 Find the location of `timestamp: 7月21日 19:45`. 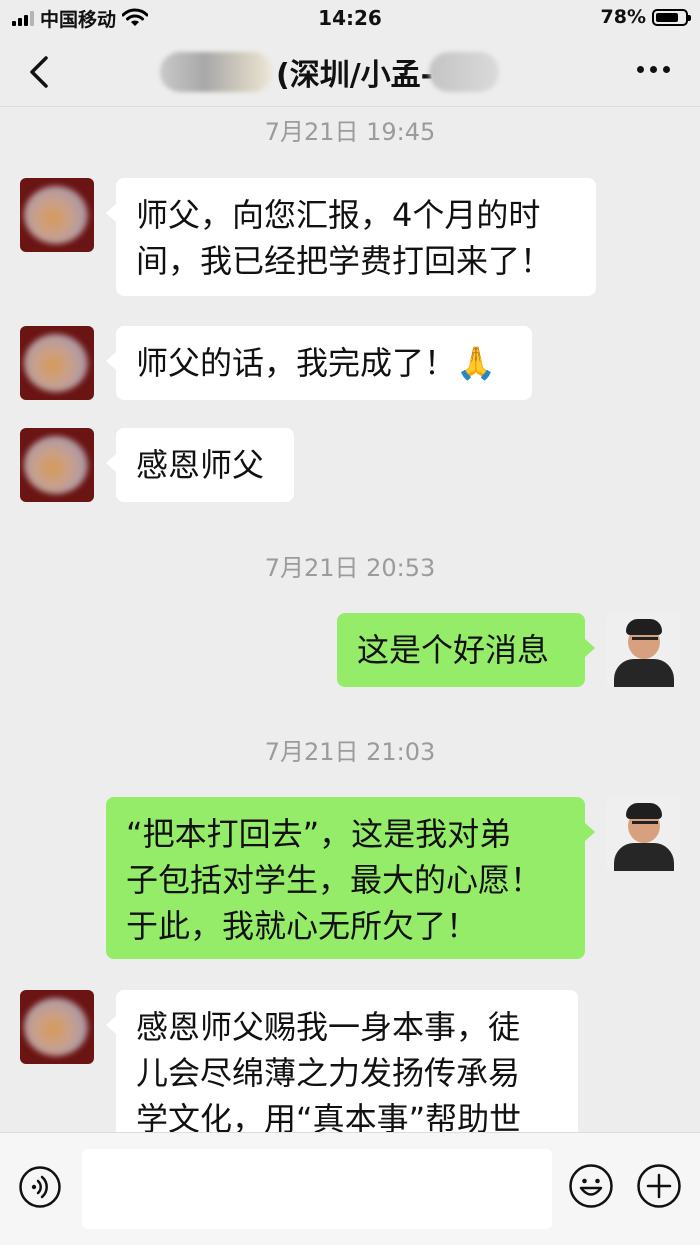

timestamp: 7月21日 19:45 is located at coordinates (350, 132).